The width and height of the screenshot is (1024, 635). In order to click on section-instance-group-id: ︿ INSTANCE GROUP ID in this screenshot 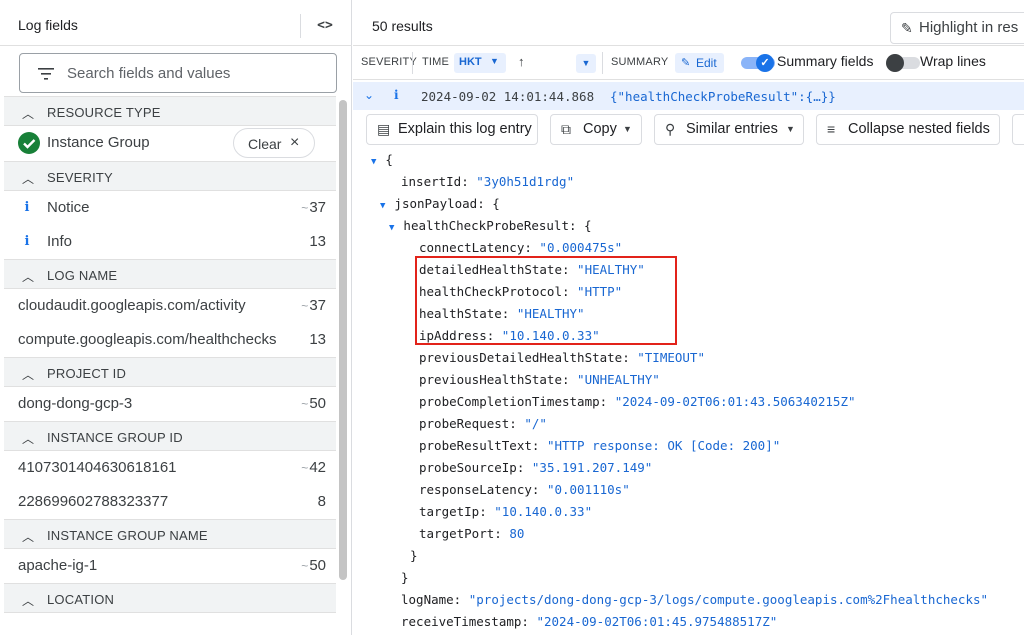, I will do `click(170, 436)`.